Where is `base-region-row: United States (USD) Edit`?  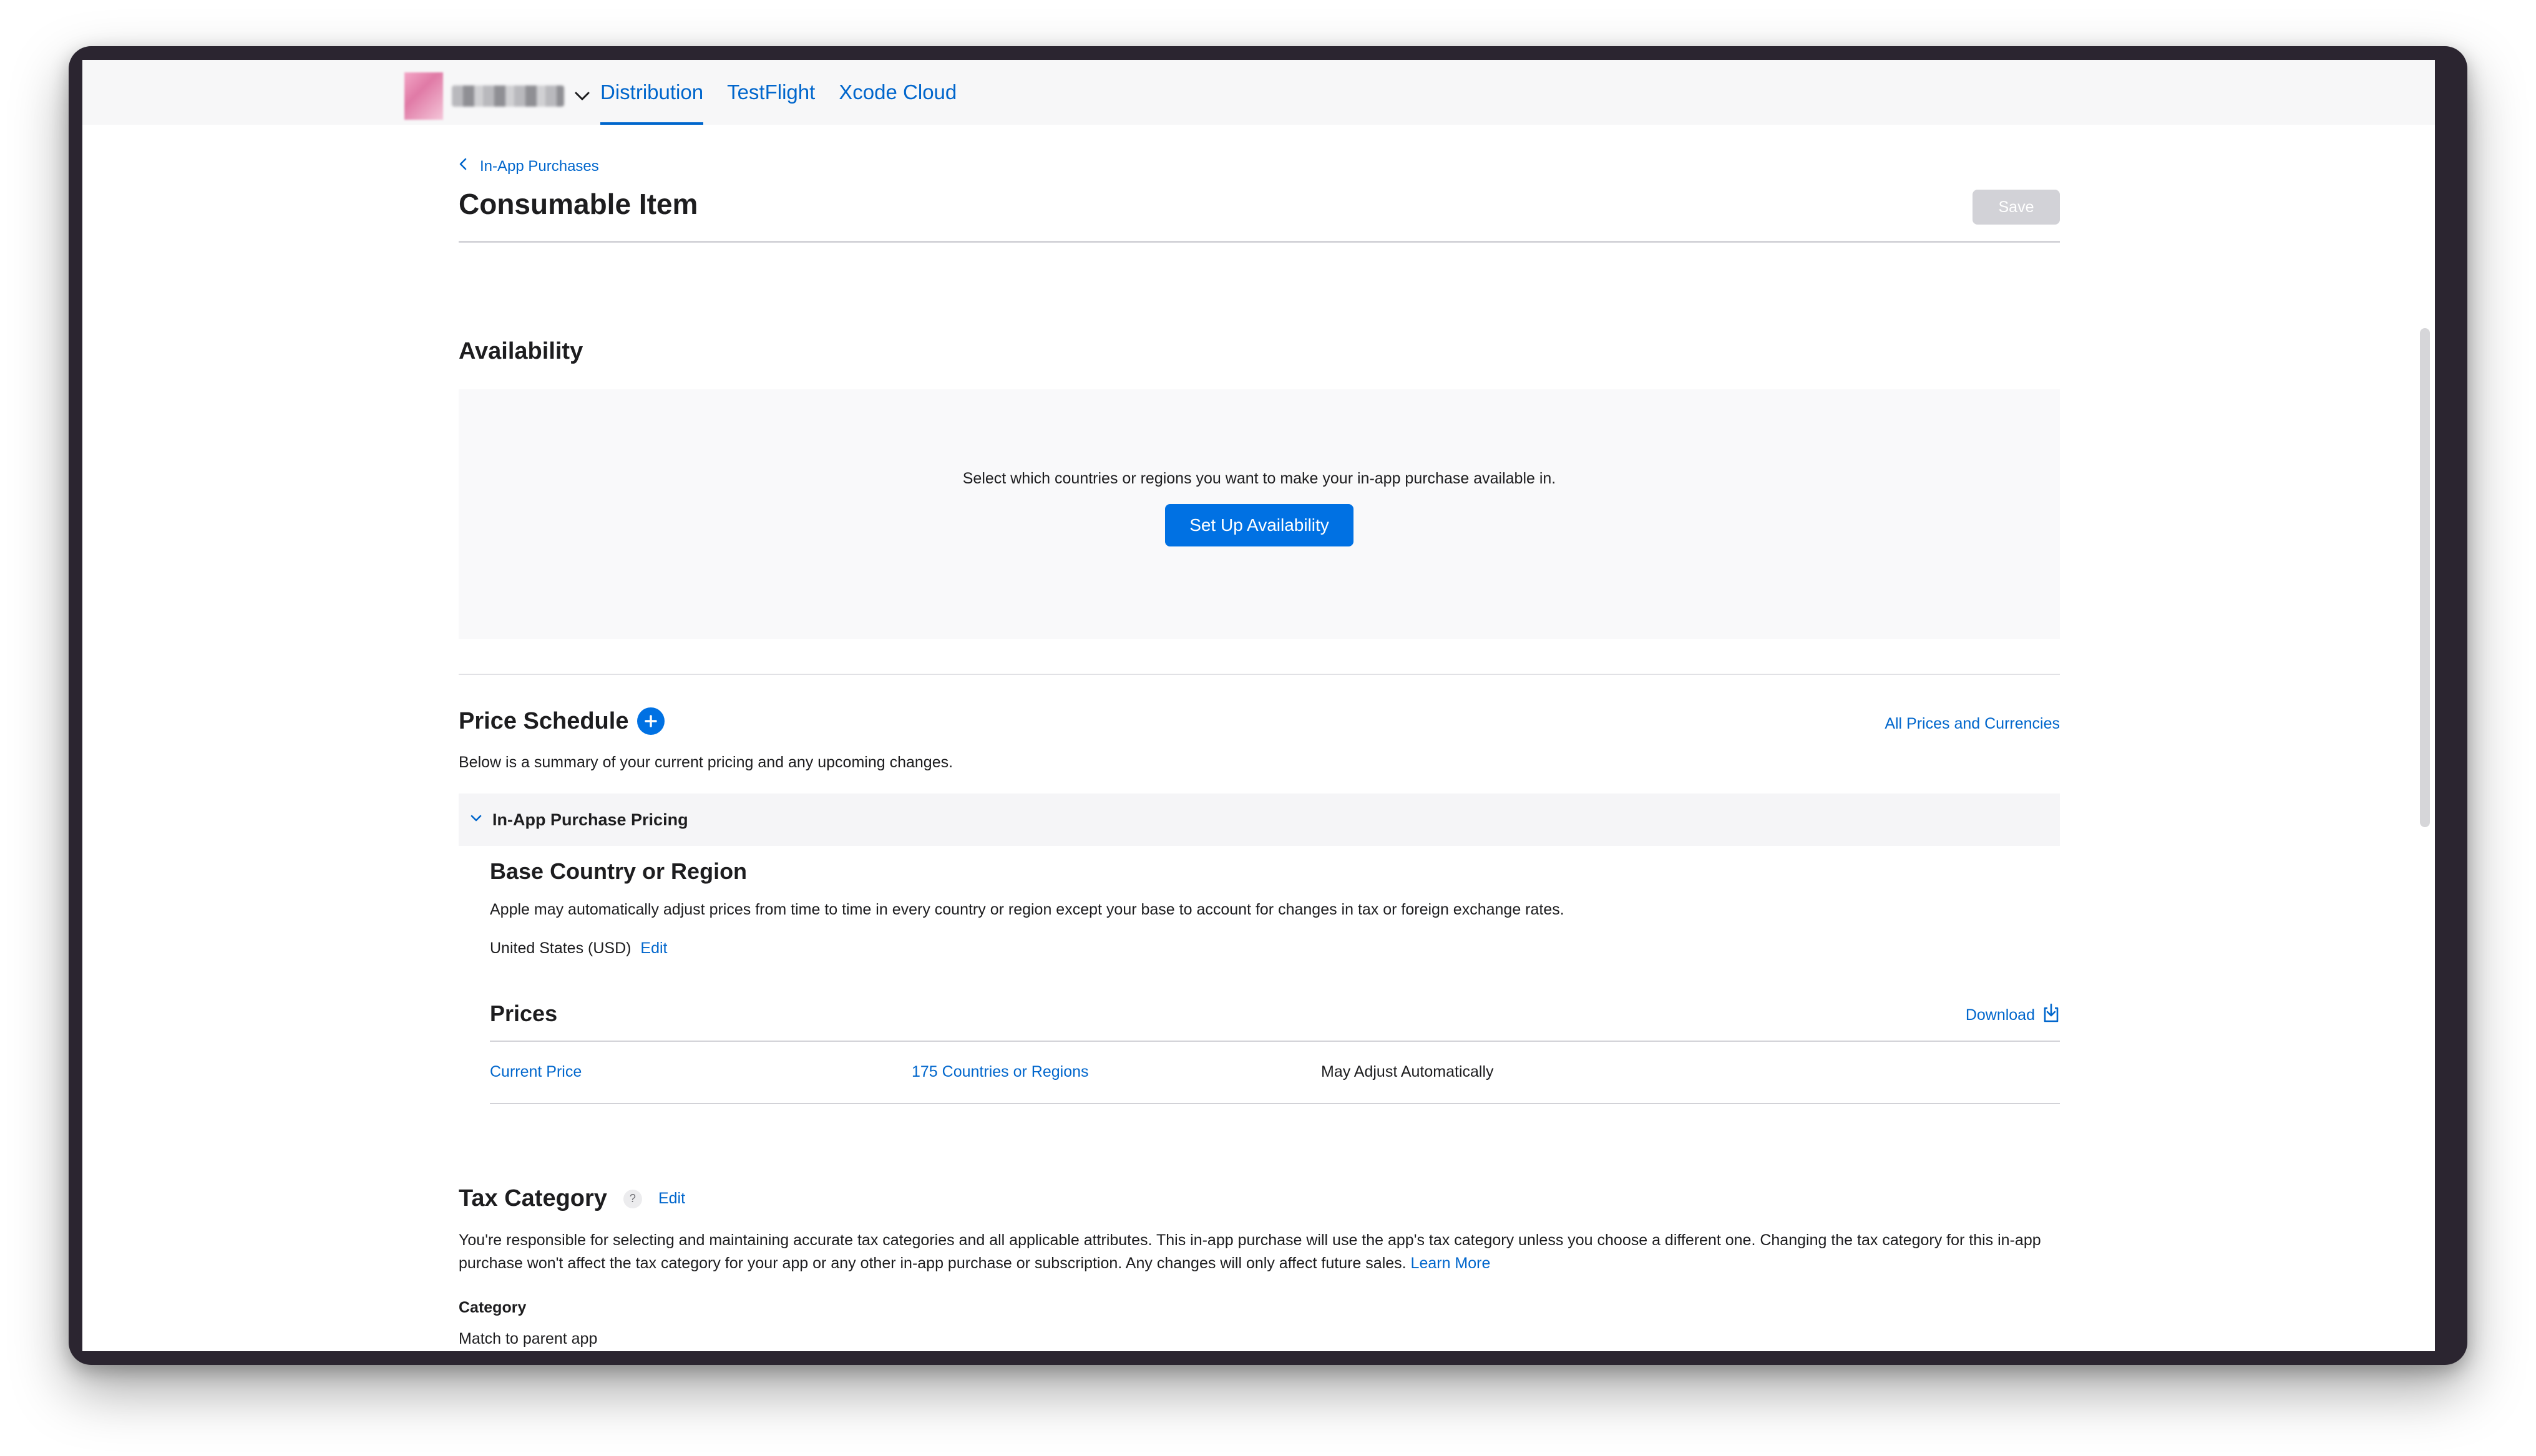 base-region-row: United States (USD) Edit is located at coordinates (579, 948).